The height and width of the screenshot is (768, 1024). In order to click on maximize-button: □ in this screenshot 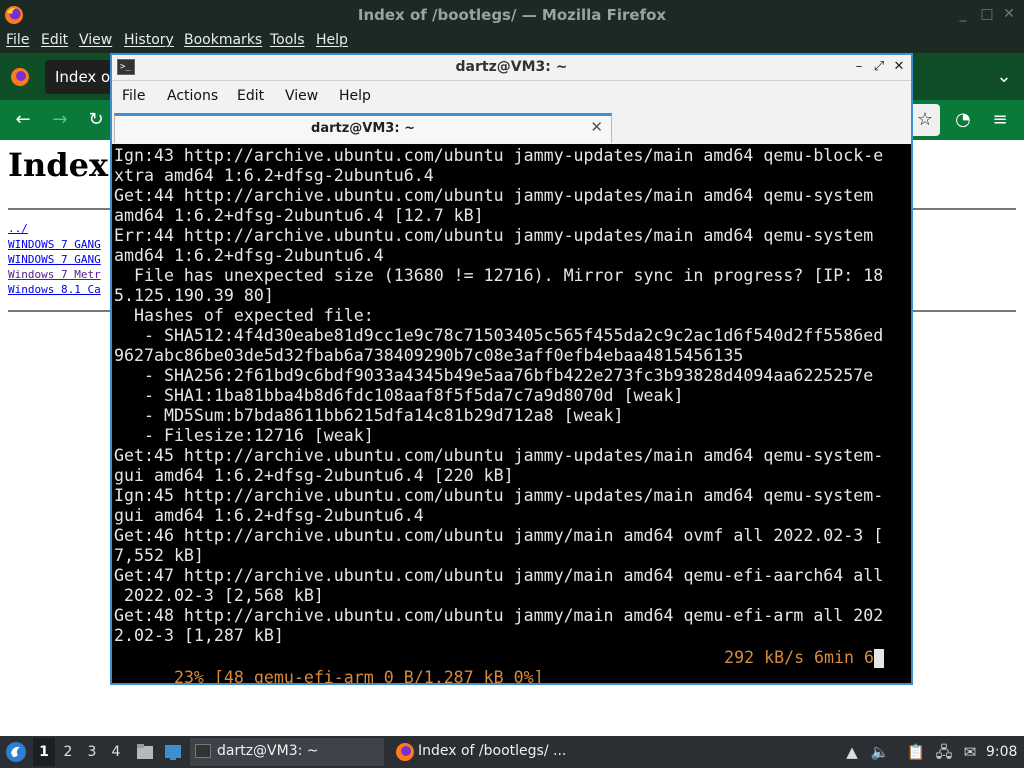, I will do `click(987, 14)`.